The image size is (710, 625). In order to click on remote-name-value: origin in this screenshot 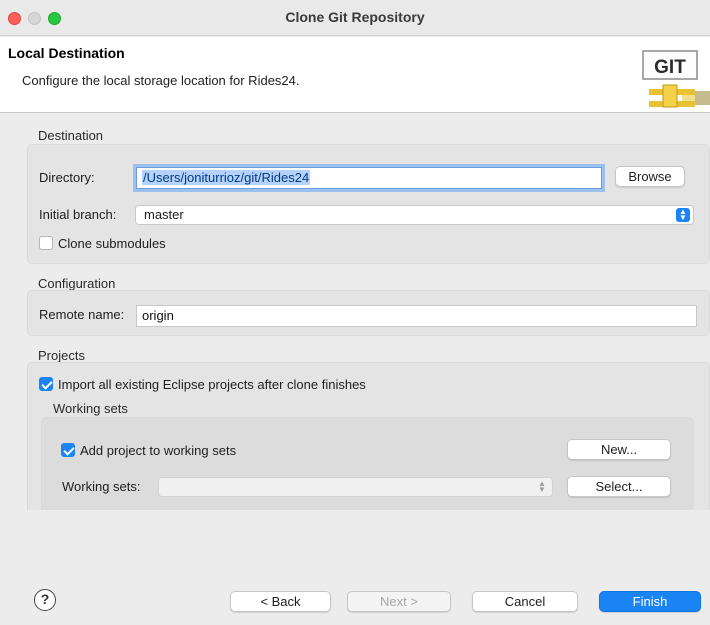, I will do `click(158, 315)`.